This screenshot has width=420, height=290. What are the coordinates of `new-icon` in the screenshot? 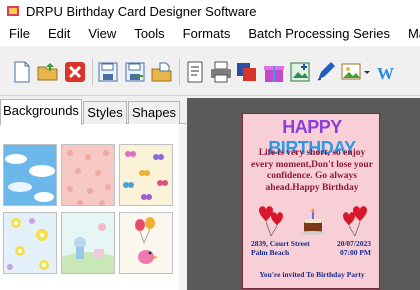 It's located at (22, 72).